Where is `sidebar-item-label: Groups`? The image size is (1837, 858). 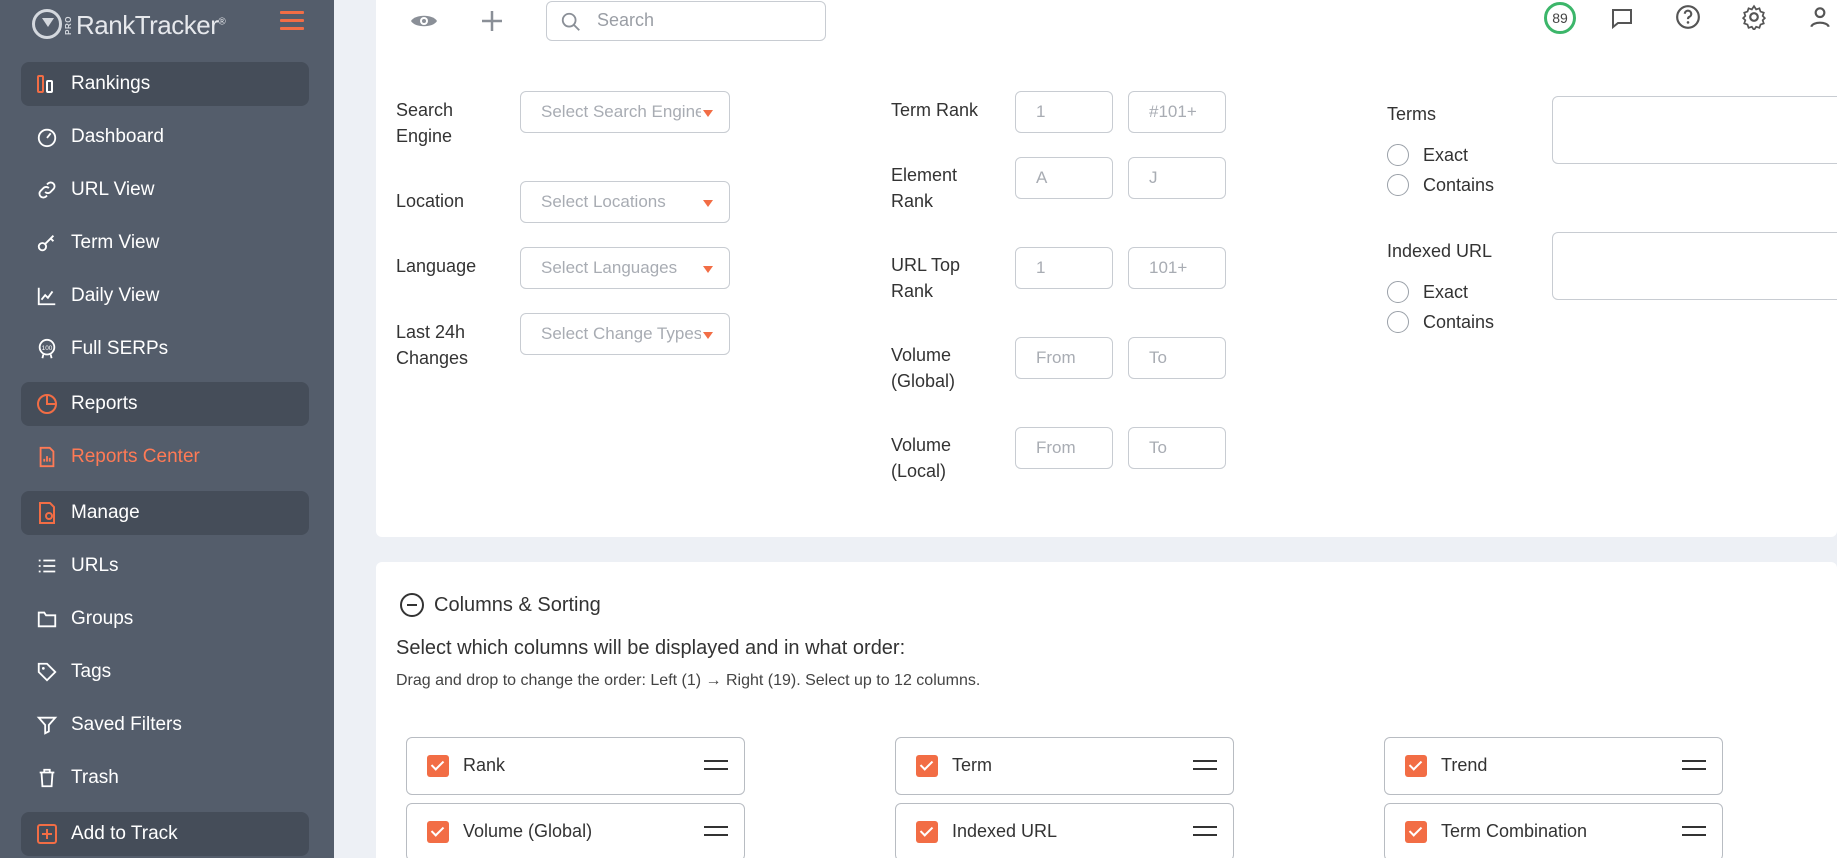 sidebar-item-label: Groups is located at coordinates (102, 618).